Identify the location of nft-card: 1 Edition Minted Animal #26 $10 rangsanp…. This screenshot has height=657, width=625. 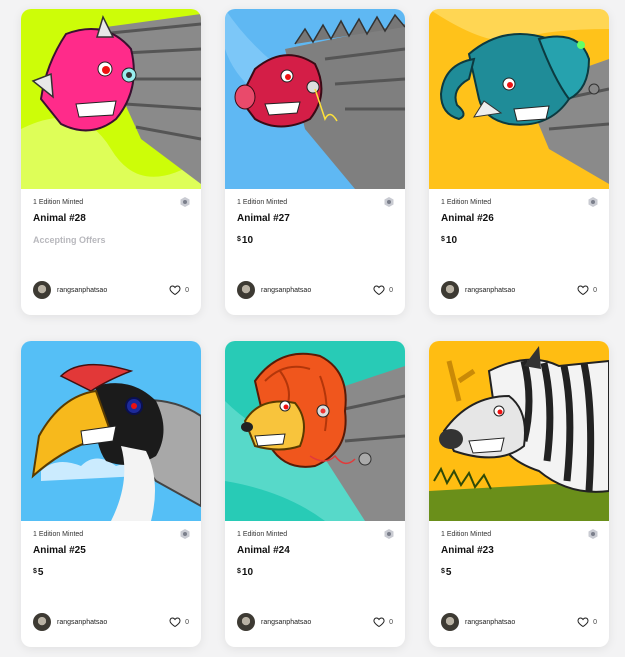
(519, 162).